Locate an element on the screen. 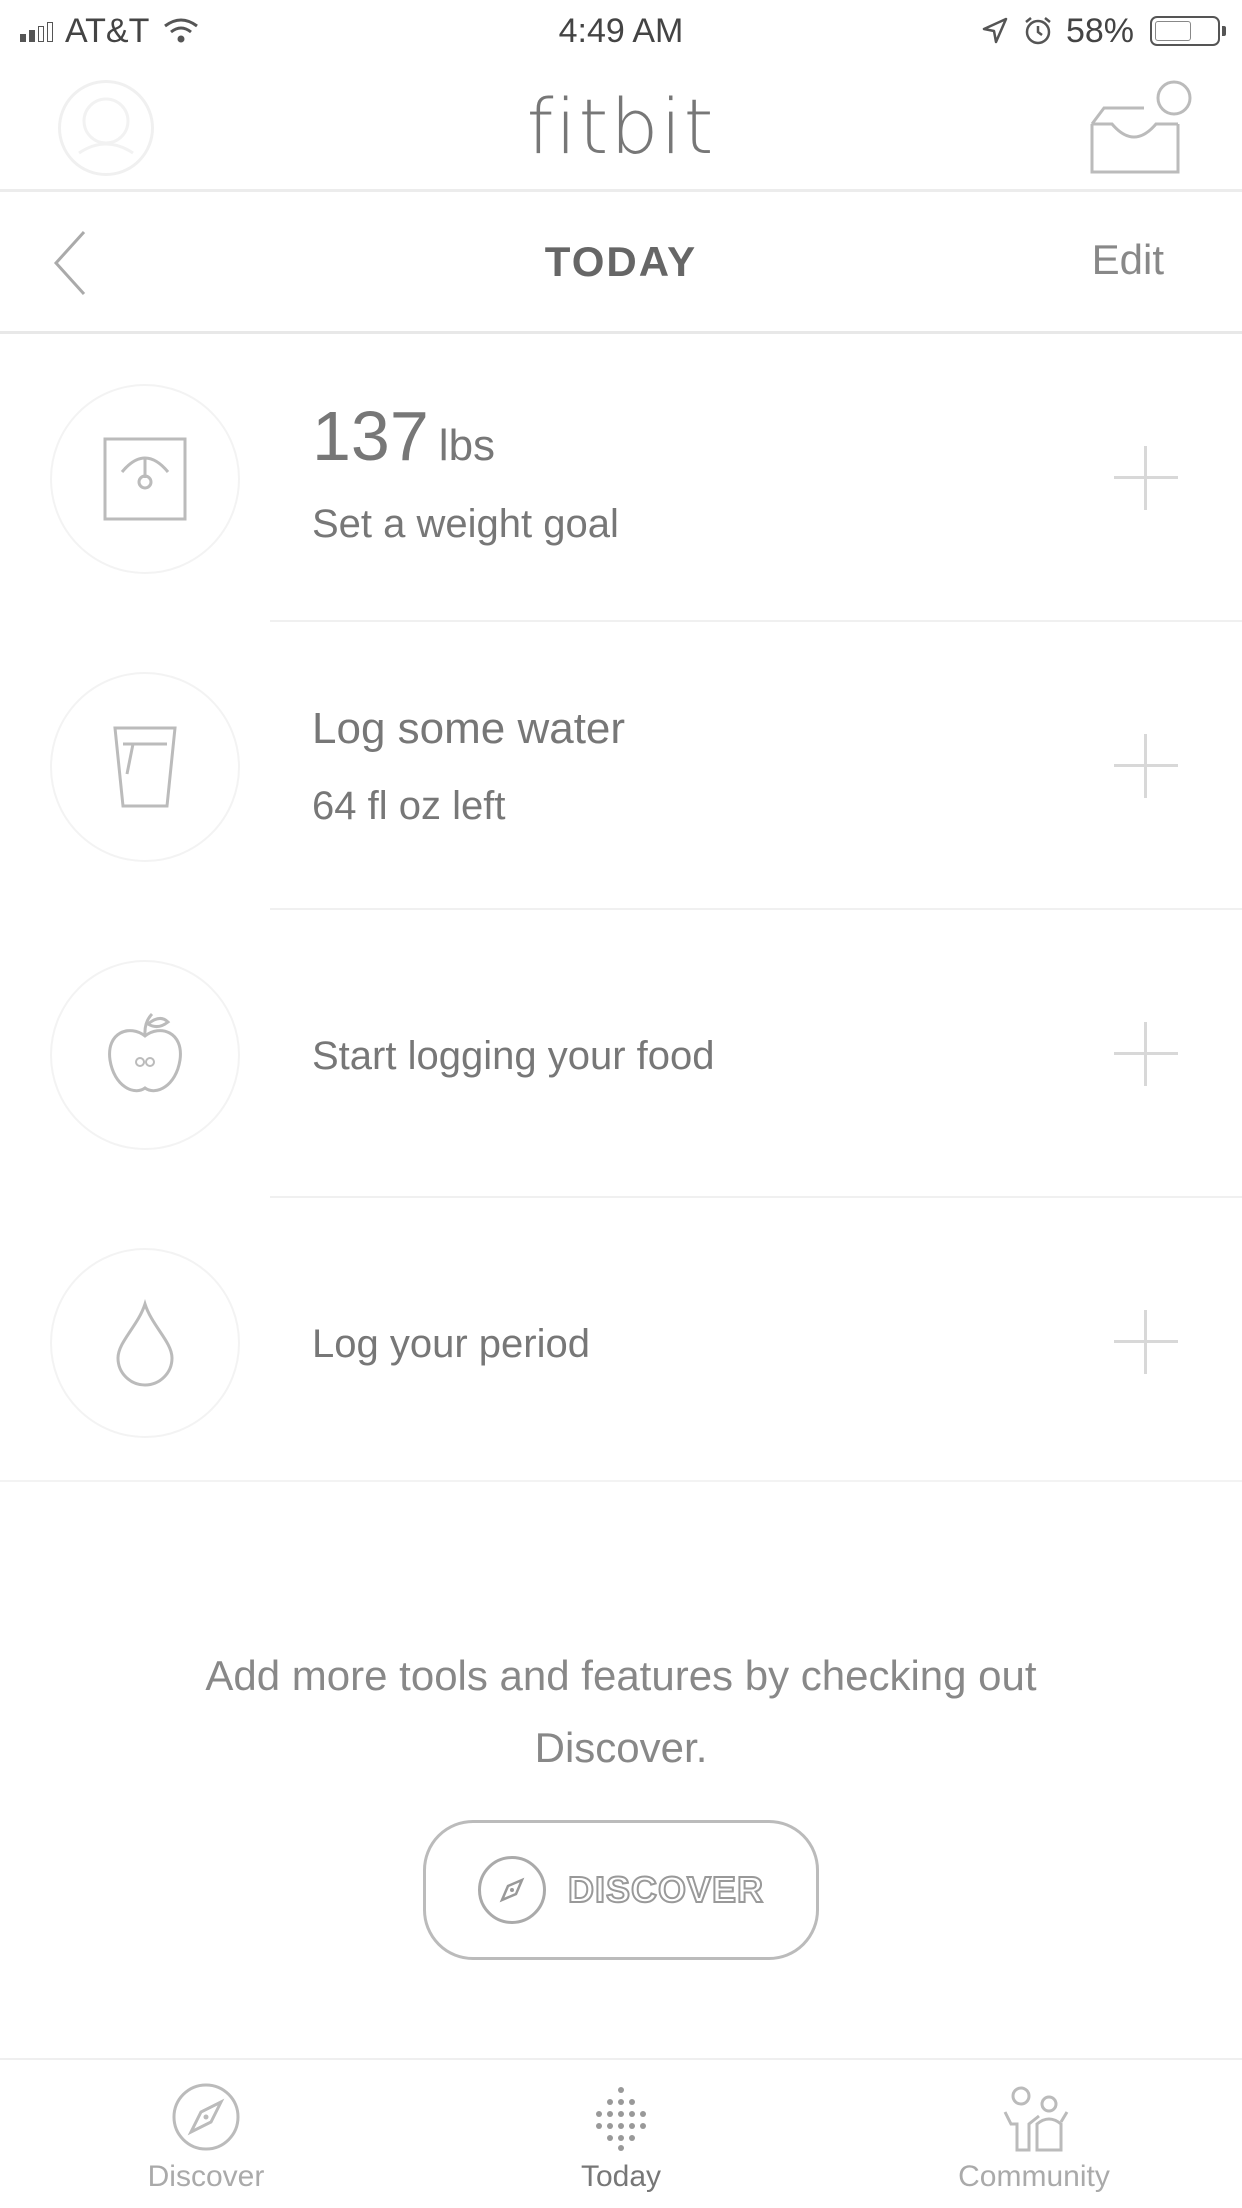 The width and height of the screenshot is (1242, 2208). app-header: fitbit is located at coordinates (621, 127).